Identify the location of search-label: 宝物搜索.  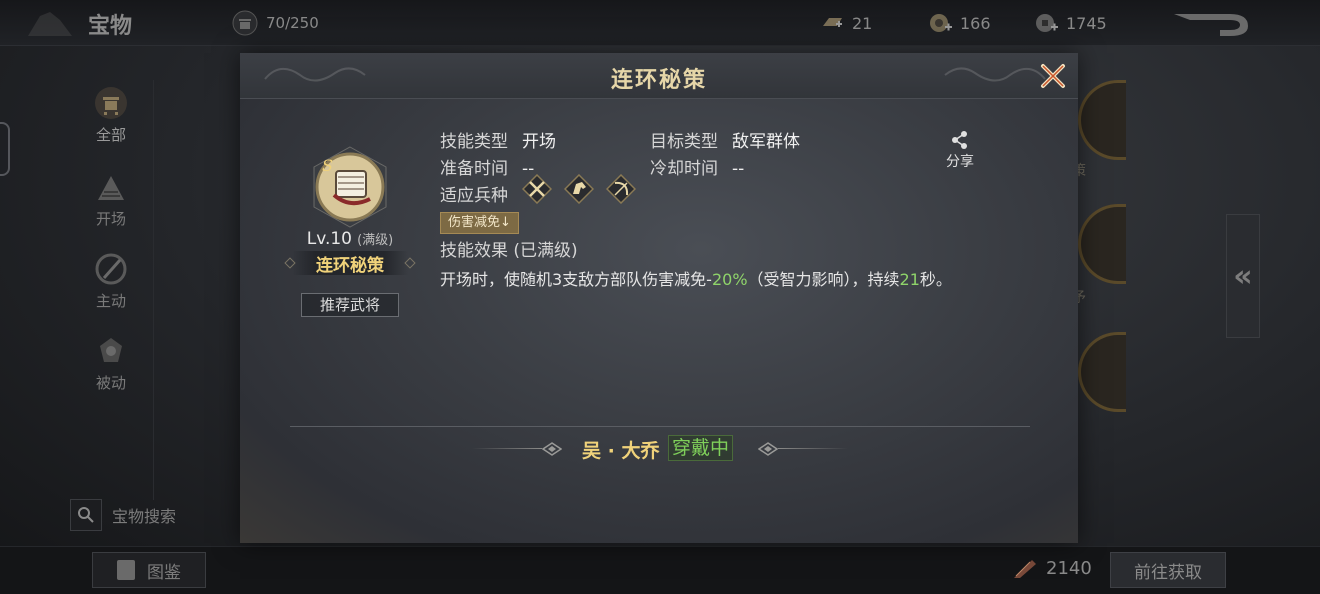
(144, 516).